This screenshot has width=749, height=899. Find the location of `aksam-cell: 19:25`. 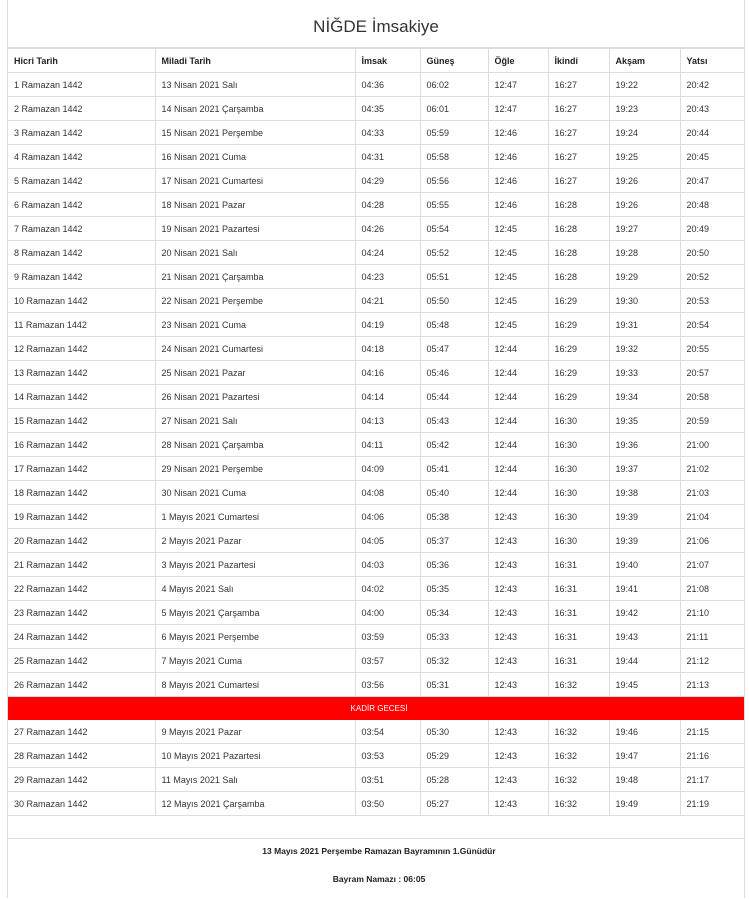

aksam-cell: 19:25 is located at coordinates (644, 156).